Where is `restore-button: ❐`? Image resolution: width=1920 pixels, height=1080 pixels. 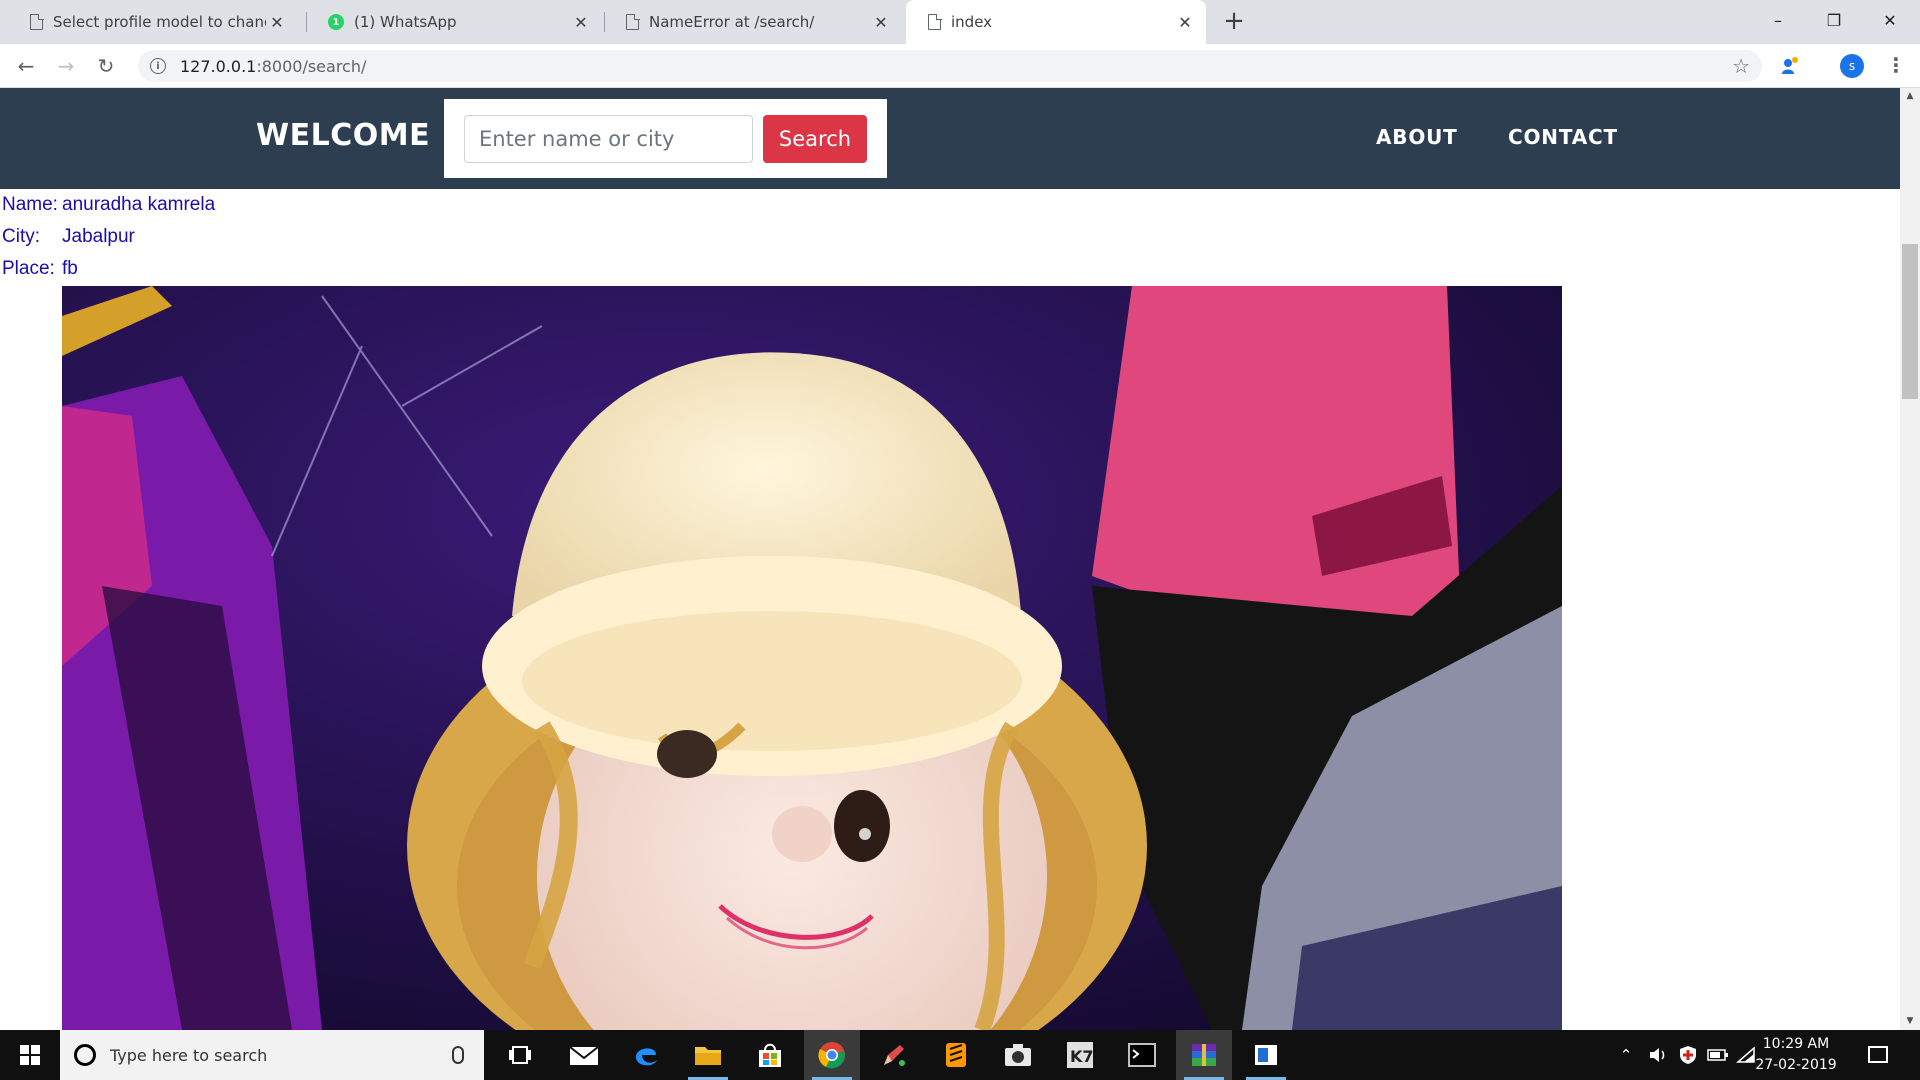 restore-button: ❐ is located at coordinates (1834, 20).